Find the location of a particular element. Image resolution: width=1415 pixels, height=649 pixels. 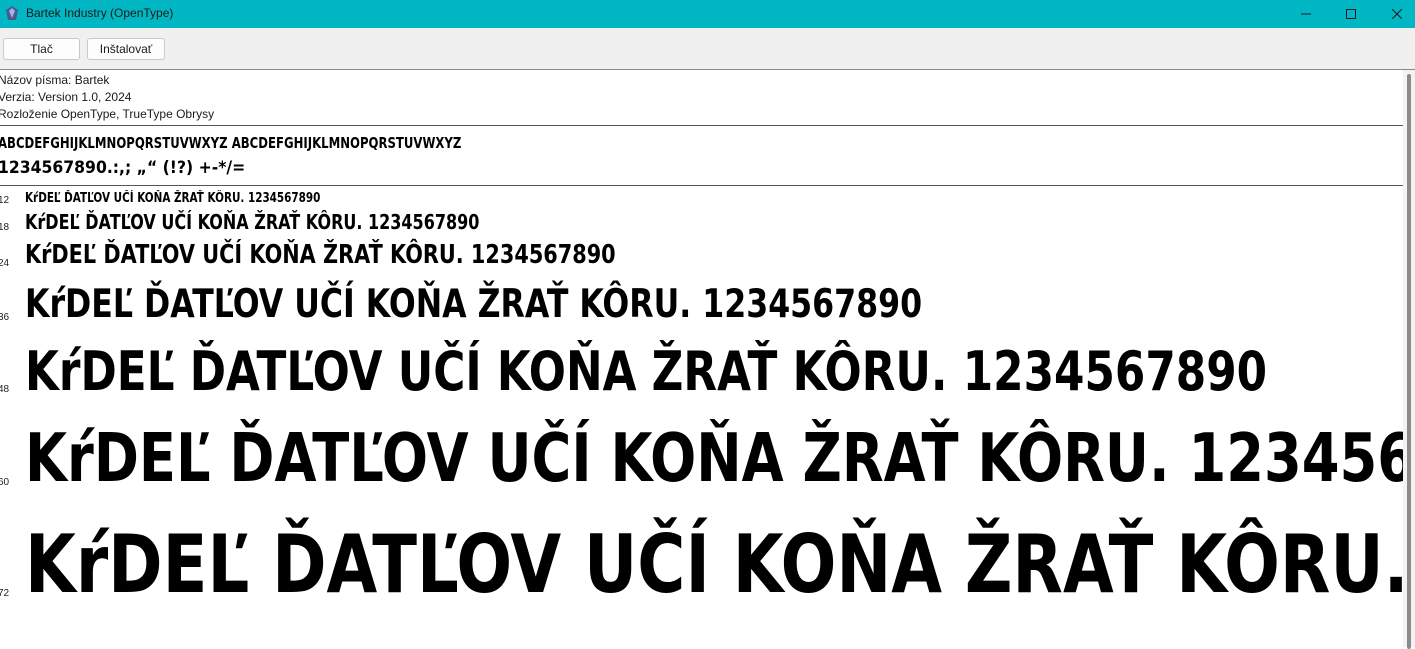

maximize-button is located at coordinates (1351, 14).